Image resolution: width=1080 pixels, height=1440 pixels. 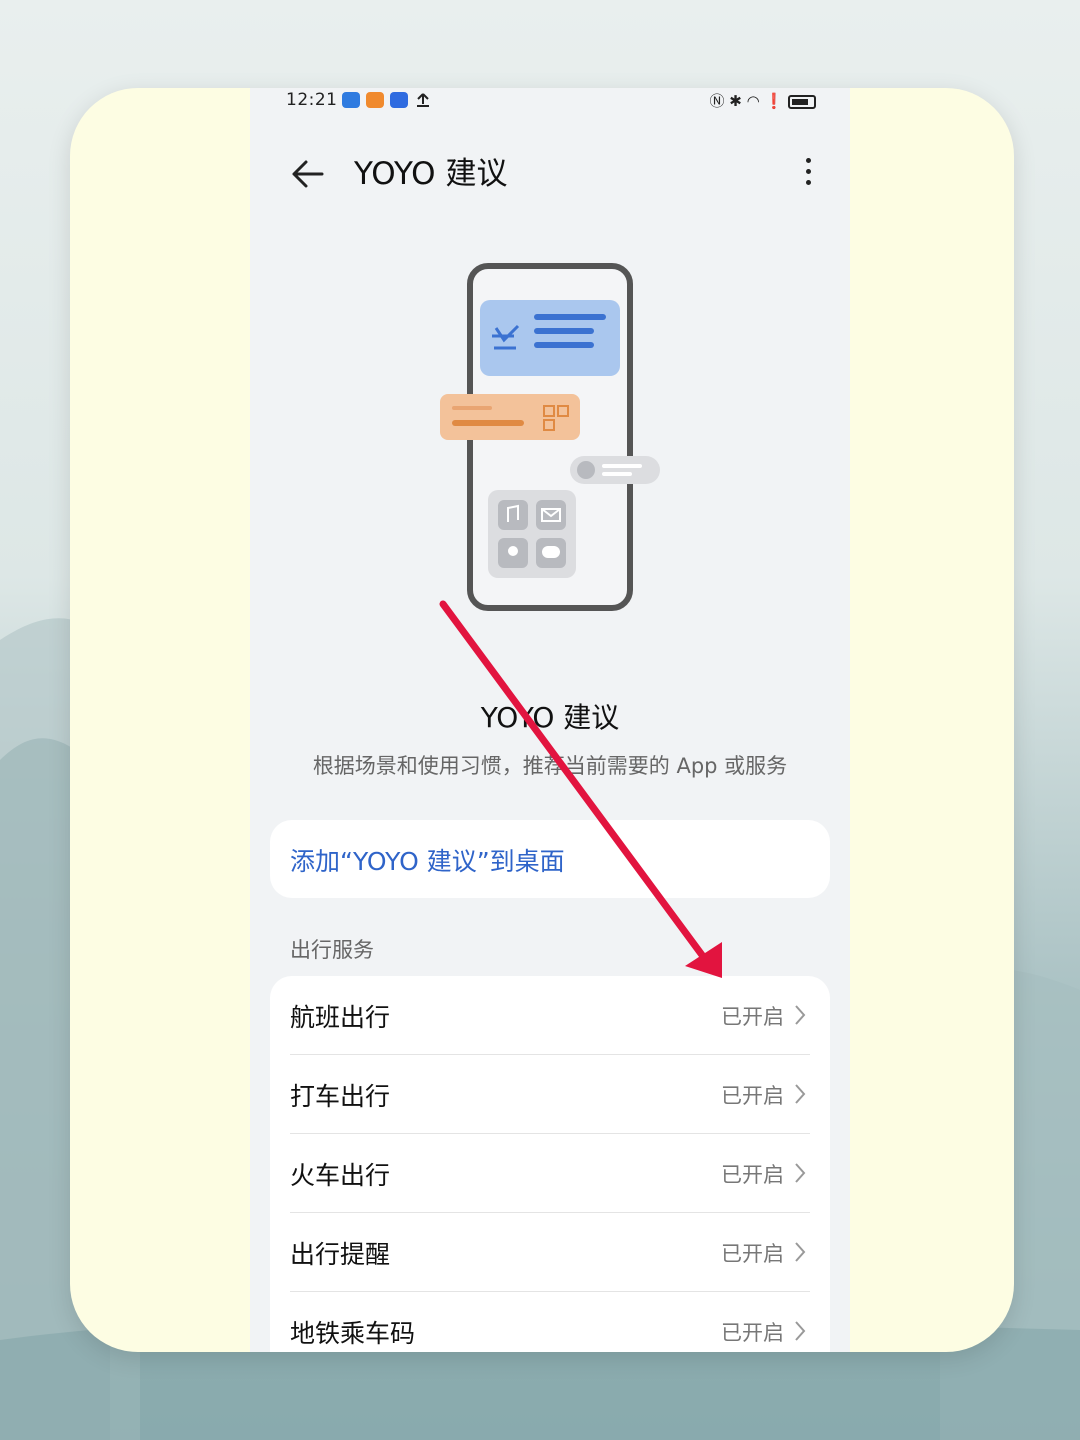 I want to click on status-bar: 12:21 Ⓝ ✱ ◠ ❗, so click(x=550, y=101).